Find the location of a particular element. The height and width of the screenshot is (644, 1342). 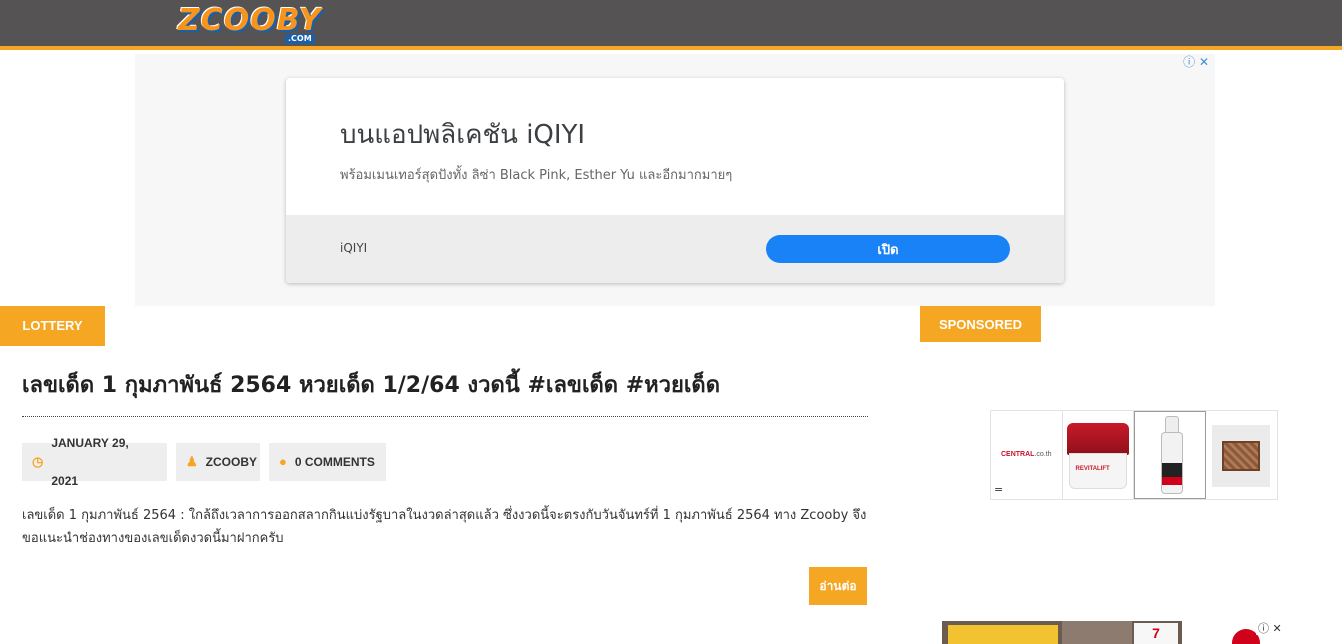

product-spray-bottle is located at coordinates (1170, 455).